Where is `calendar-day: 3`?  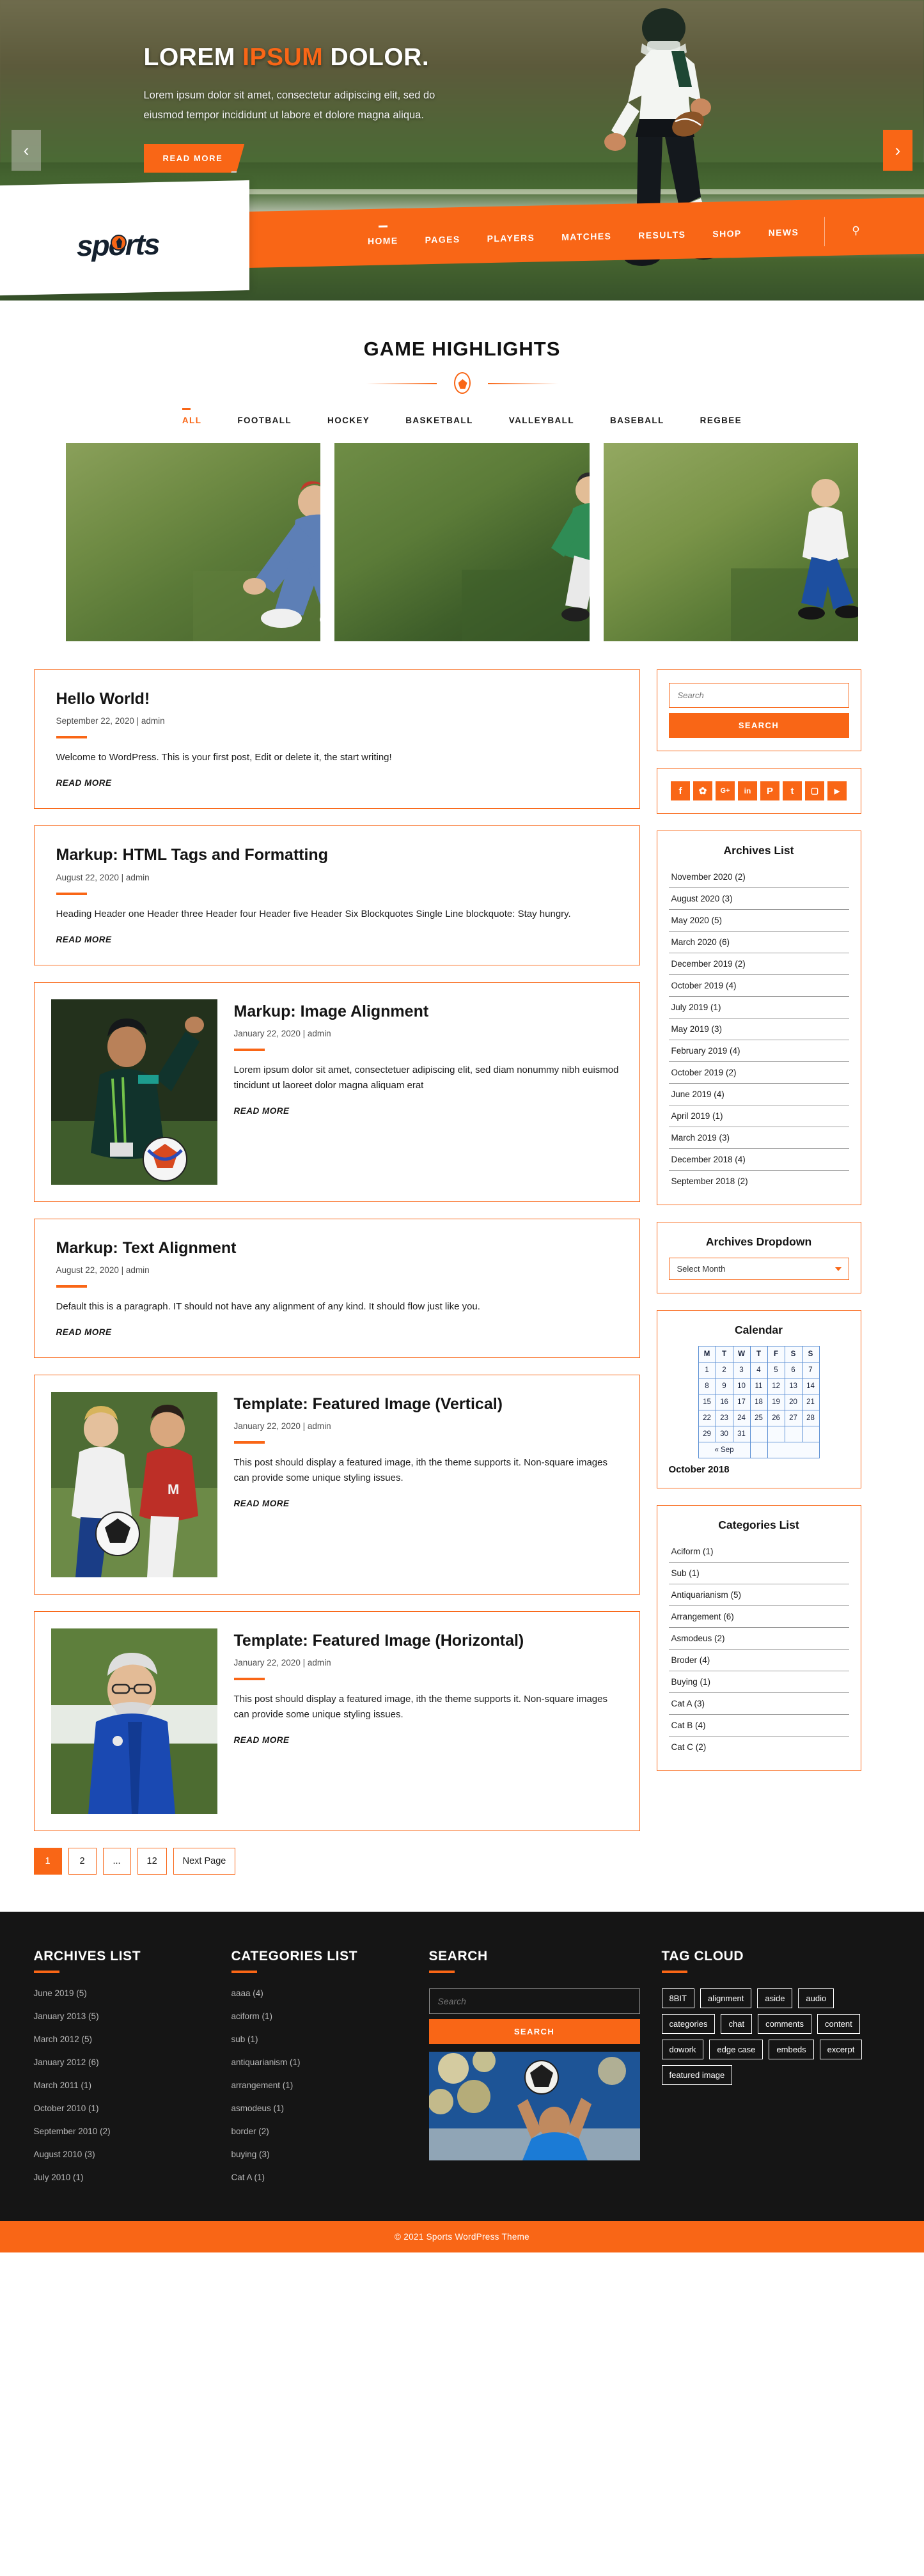 calendar-day: 3 is located at coordinates (742, 1370).